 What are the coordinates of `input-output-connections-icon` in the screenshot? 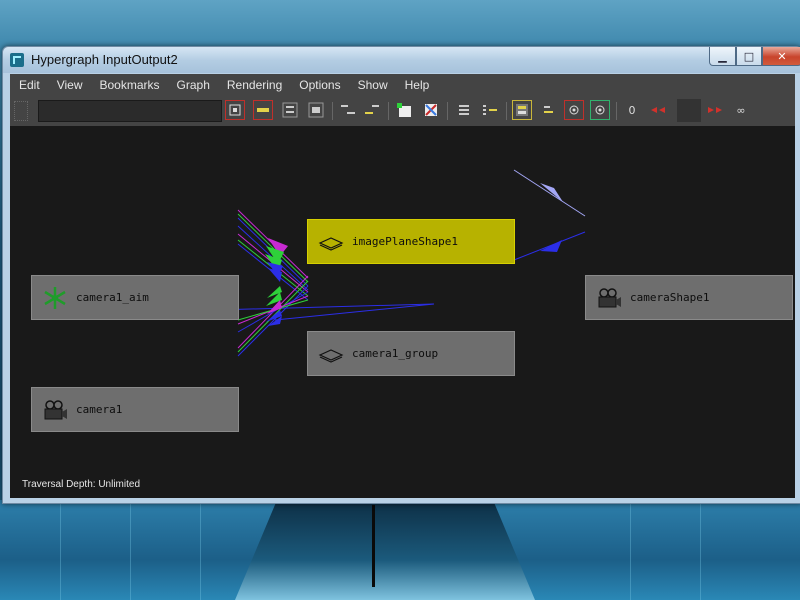 It's located at (490, 110).